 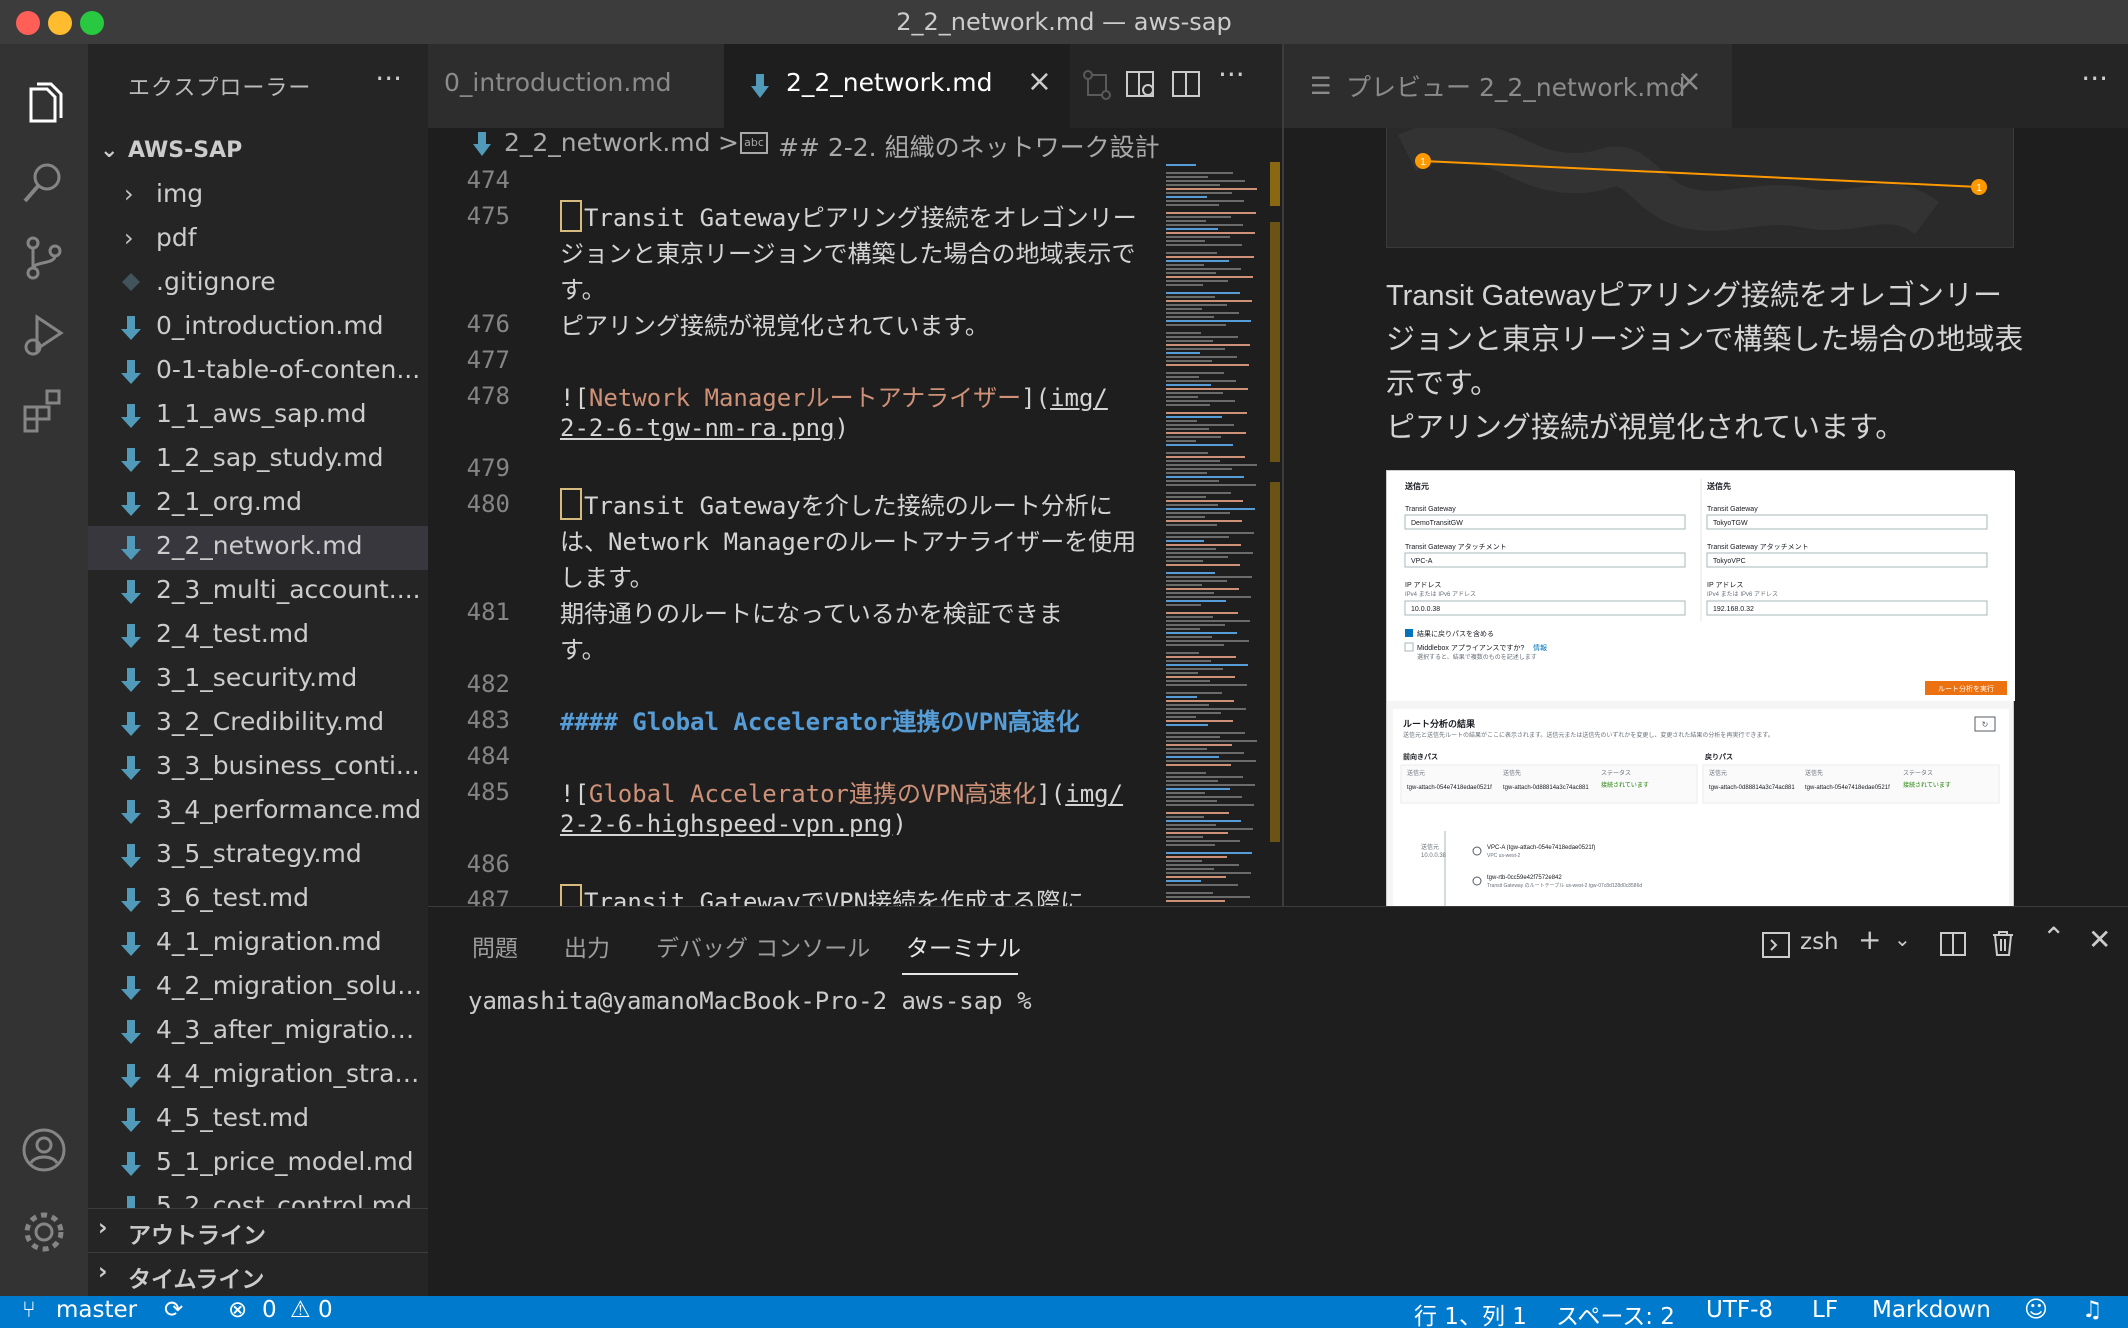 I want to click on files-icon, so click(x=44, y=106).